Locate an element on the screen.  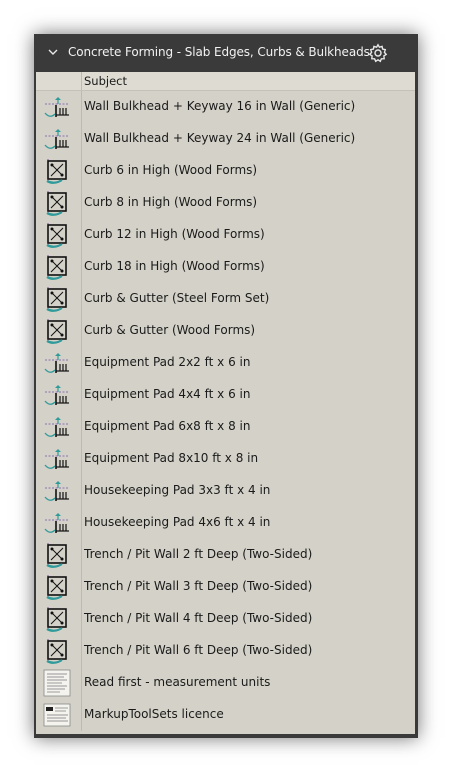
list-item-label: Trench / Pit Wall 2 ft Deep (Two-Sided) is located at coordinates (198, 554).